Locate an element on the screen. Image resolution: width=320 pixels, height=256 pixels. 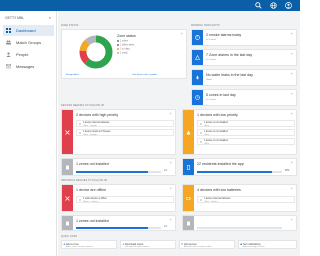
account-switcher: GETTY MBL ▾ is located at coordinates (28, 19).